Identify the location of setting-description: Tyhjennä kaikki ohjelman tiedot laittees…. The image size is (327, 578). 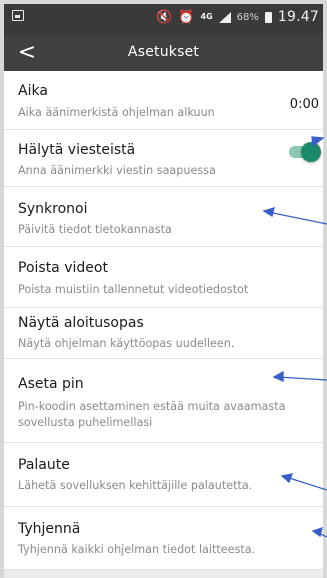
(137, 549).